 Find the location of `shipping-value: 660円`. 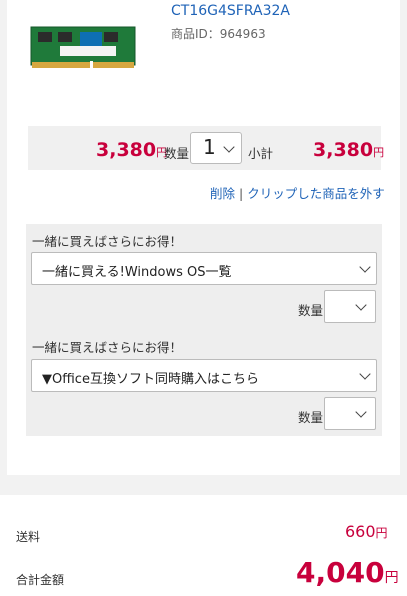

shipping-value: 660円 is located at coordinates (366, 531).